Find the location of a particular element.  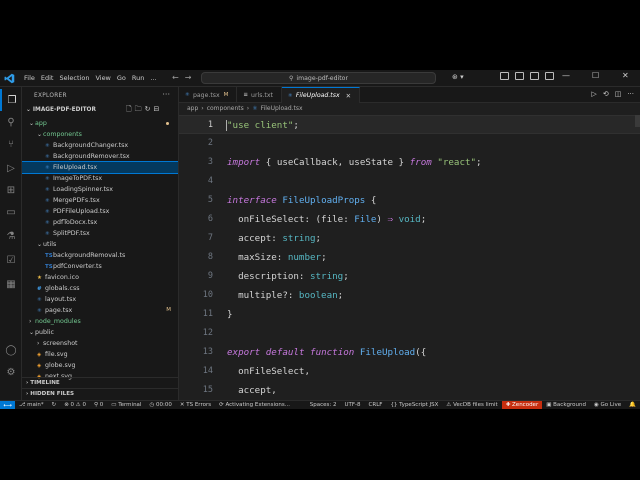

tab-urls-txt: ≡ urls.txt is located at coordinates (259, 95).